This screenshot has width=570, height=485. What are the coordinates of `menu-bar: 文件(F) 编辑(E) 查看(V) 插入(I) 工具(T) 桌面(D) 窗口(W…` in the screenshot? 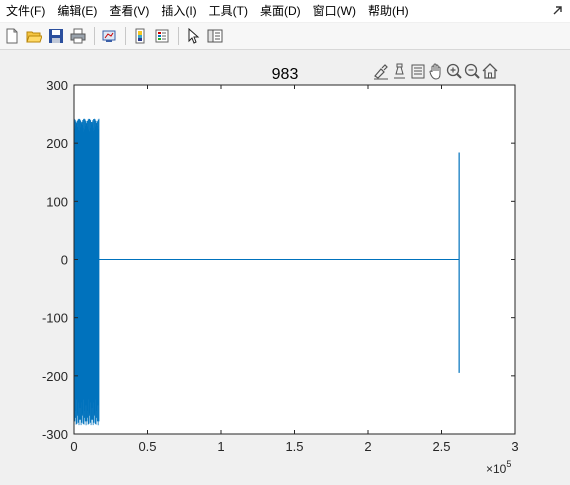 It's located at (285, 11).